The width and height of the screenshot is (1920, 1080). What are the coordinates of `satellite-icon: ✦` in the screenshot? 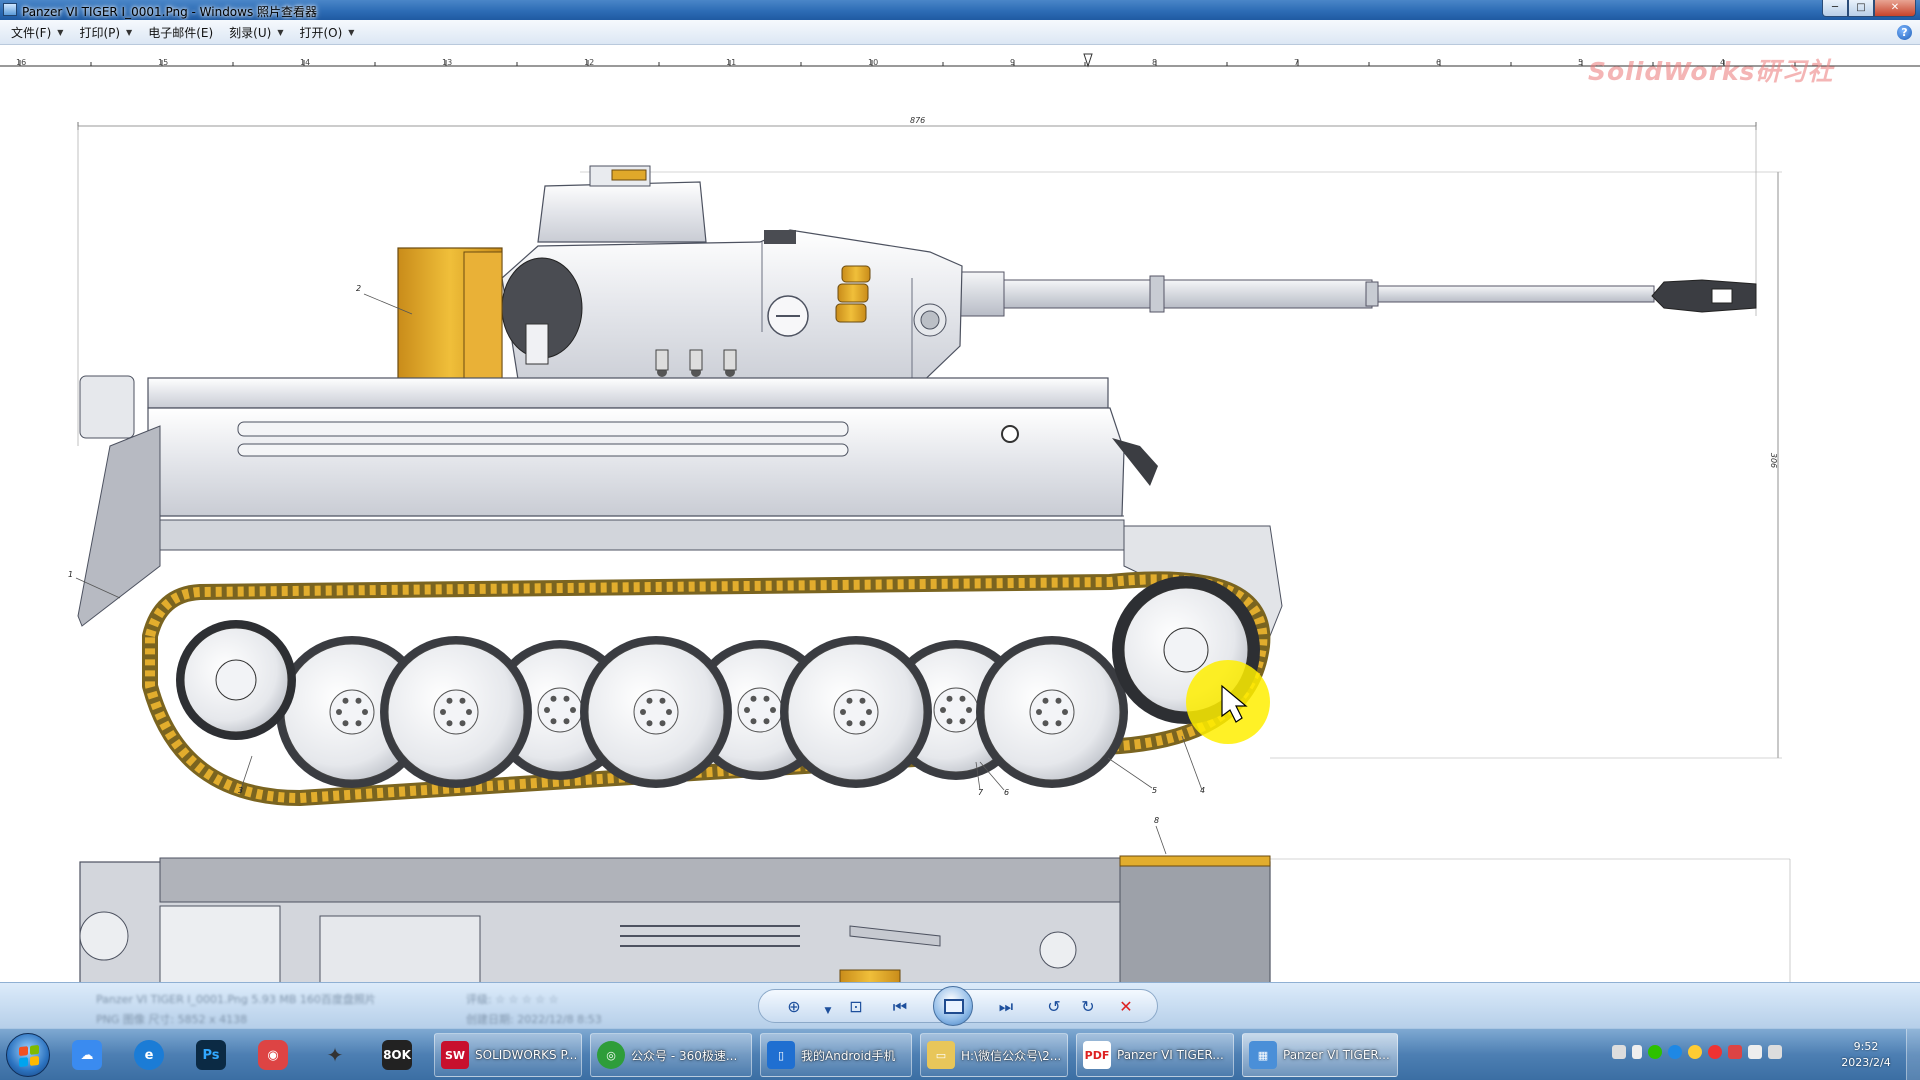 It's located at (335, 1055).